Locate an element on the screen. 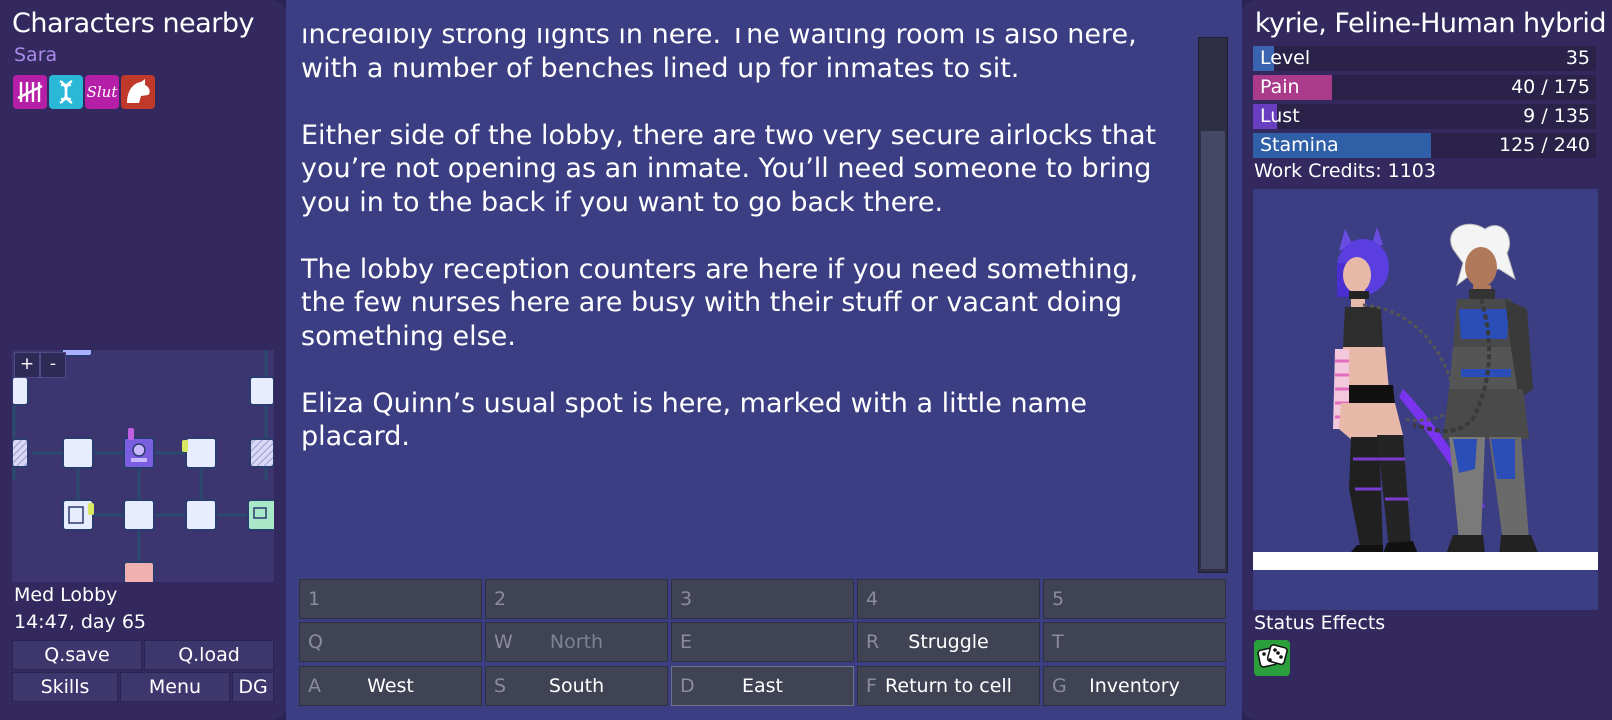 The height and width of the screenshot is (720, 1612). action-button-return-to-cell: F Return to cell is located at coordinates (948, 686).